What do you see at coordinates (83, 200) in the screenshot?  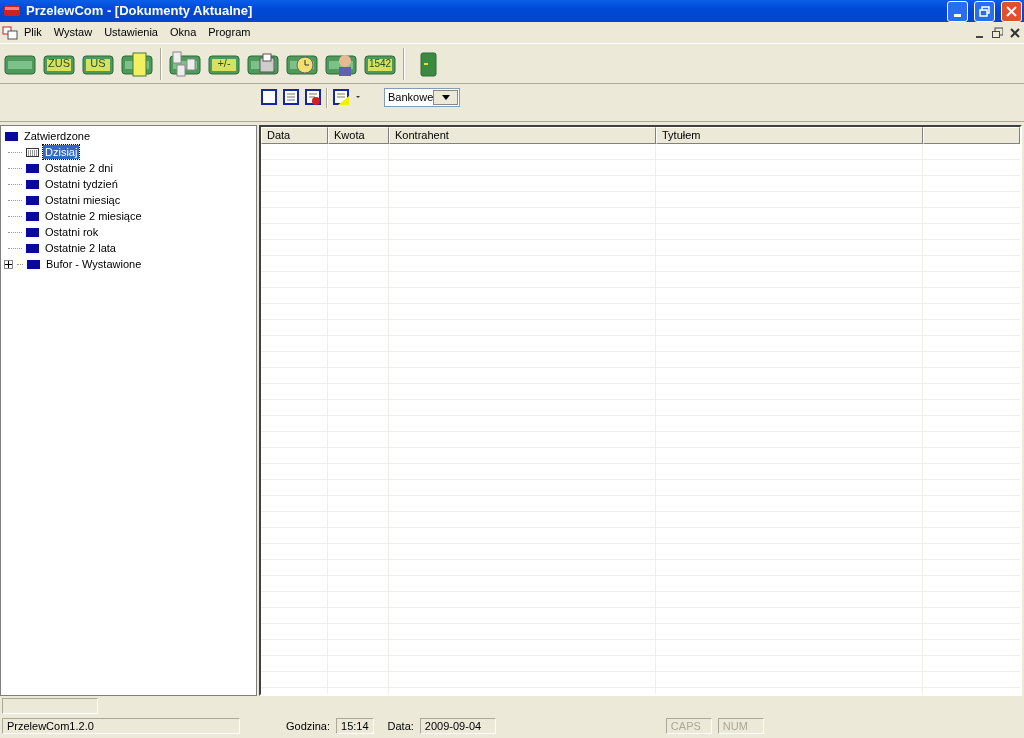 I see `tree-item: Ostatni miesiąc` at bounding box center [83, 200].